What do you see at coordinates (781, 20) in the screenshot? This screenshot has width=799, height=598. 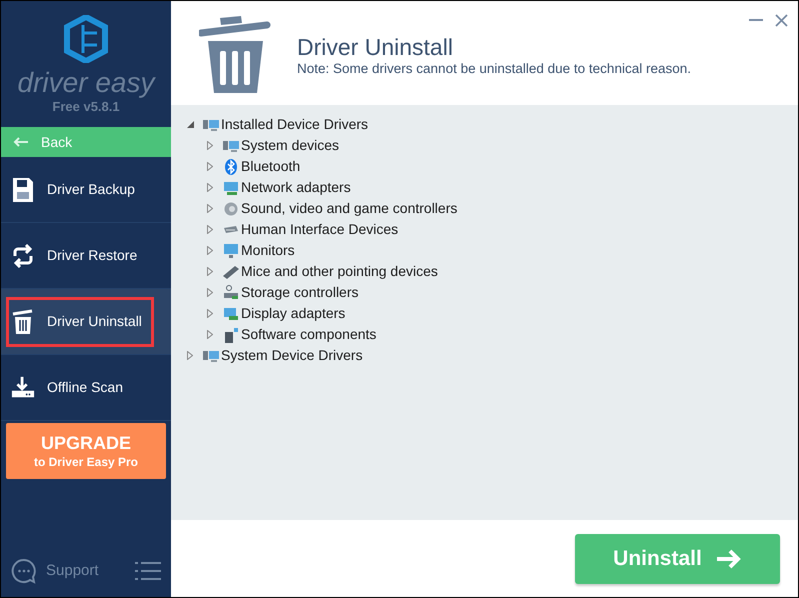 I see `close-icon` at bounding box center [781, 20].